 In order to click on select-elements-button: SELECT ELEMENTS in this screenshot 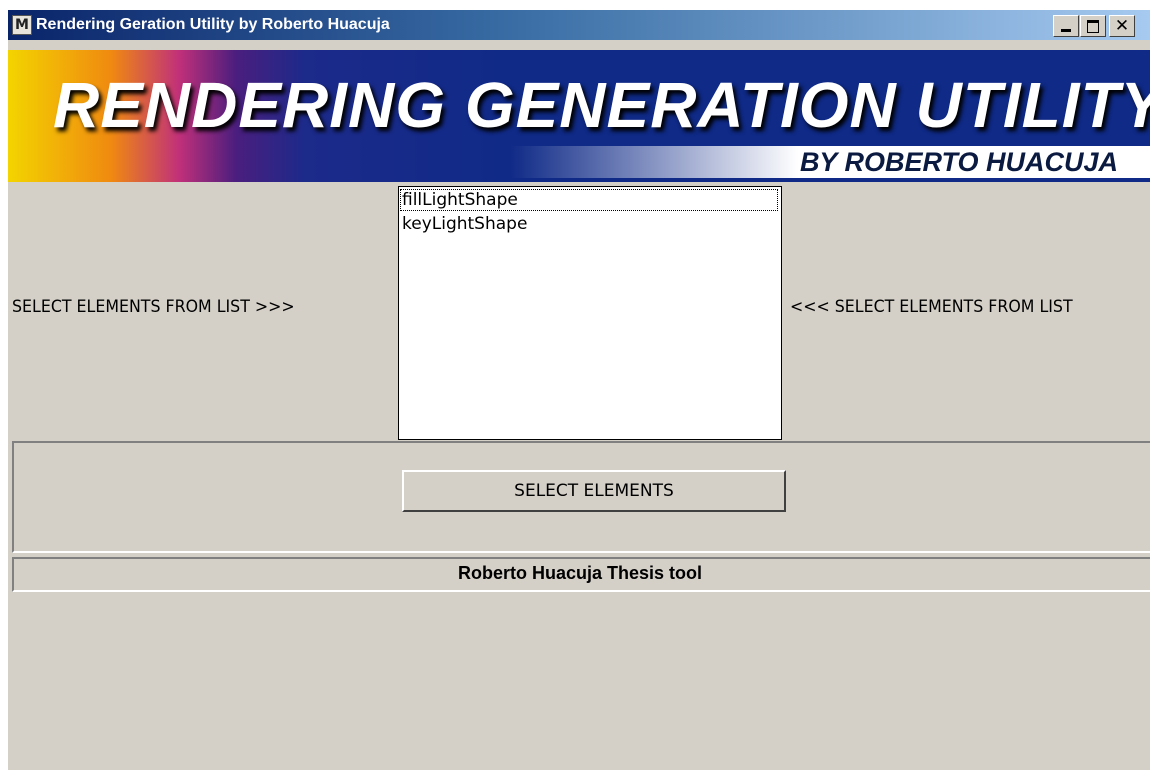, I will do `click(594, 491)`.